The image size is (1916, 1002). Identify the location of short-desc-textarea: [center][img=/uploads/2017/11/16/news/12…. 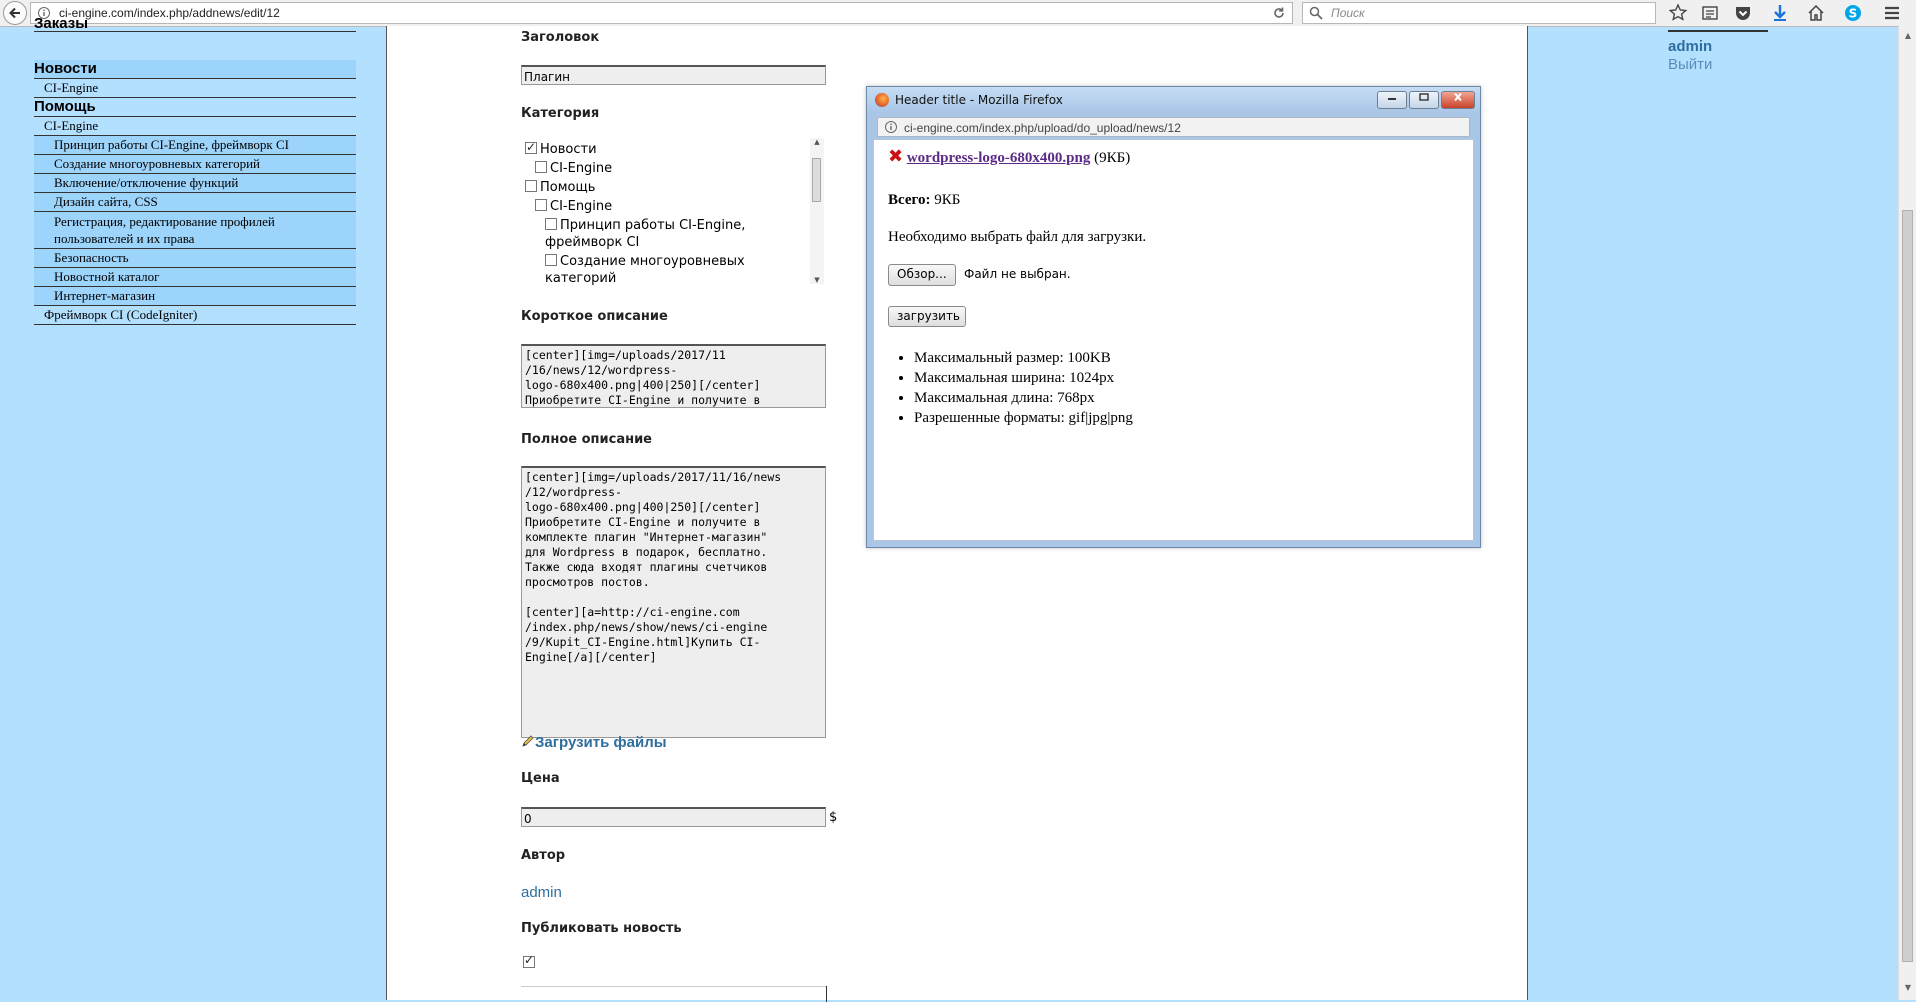
(673, 376).